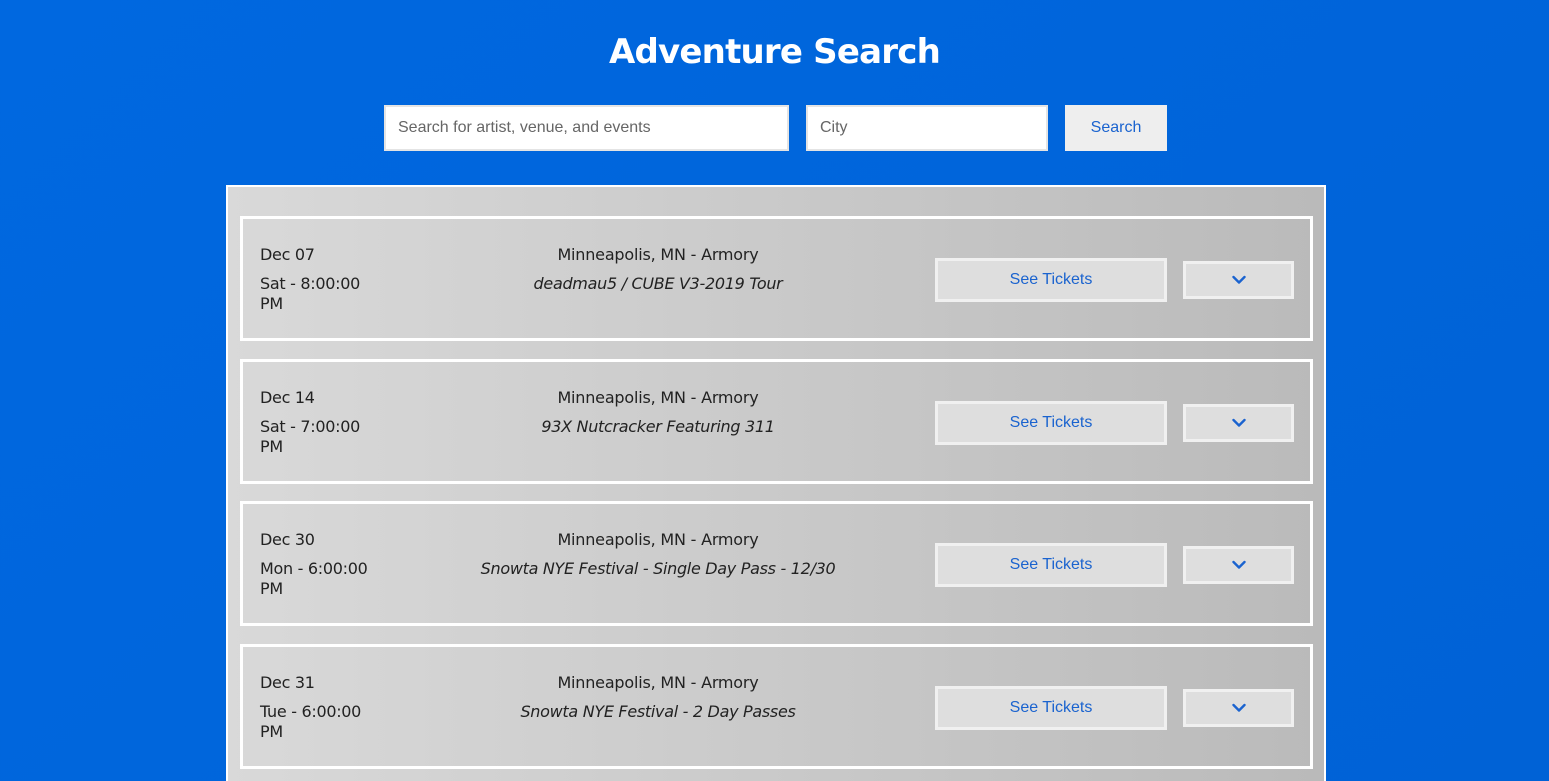 The width and height of the screenshot is (1549, 781). I want to click on event-time: Sat - 8:00:00 PM, so click(310, 293).